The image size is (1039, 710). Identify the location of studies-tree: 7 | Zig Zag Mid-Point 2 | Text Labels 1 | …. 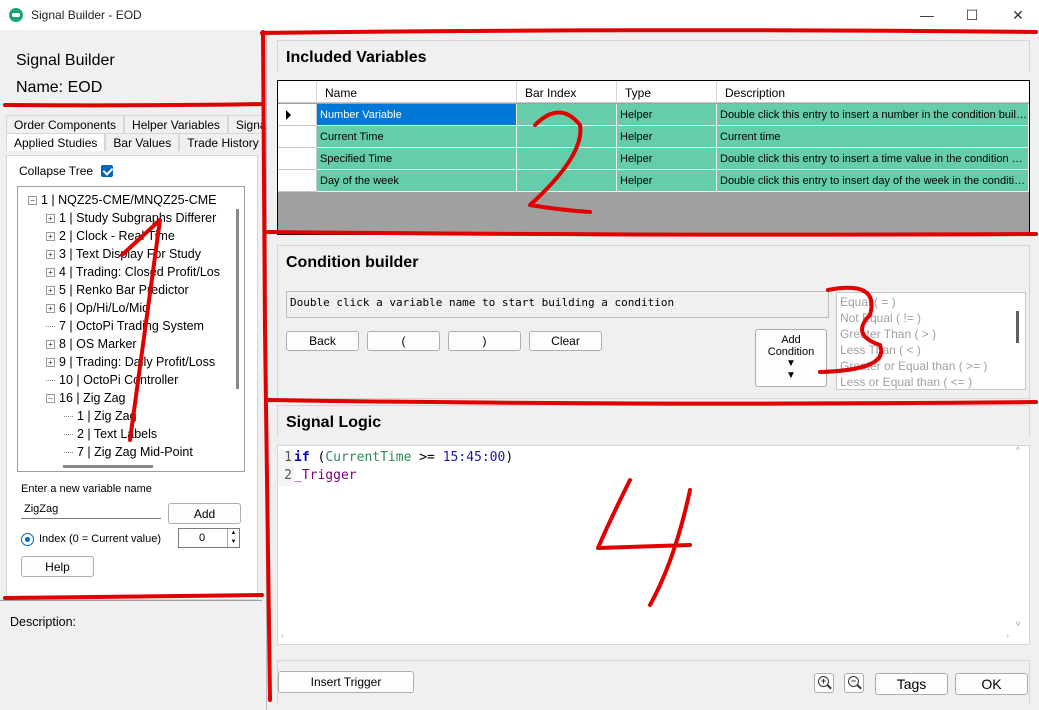
(131, 329).